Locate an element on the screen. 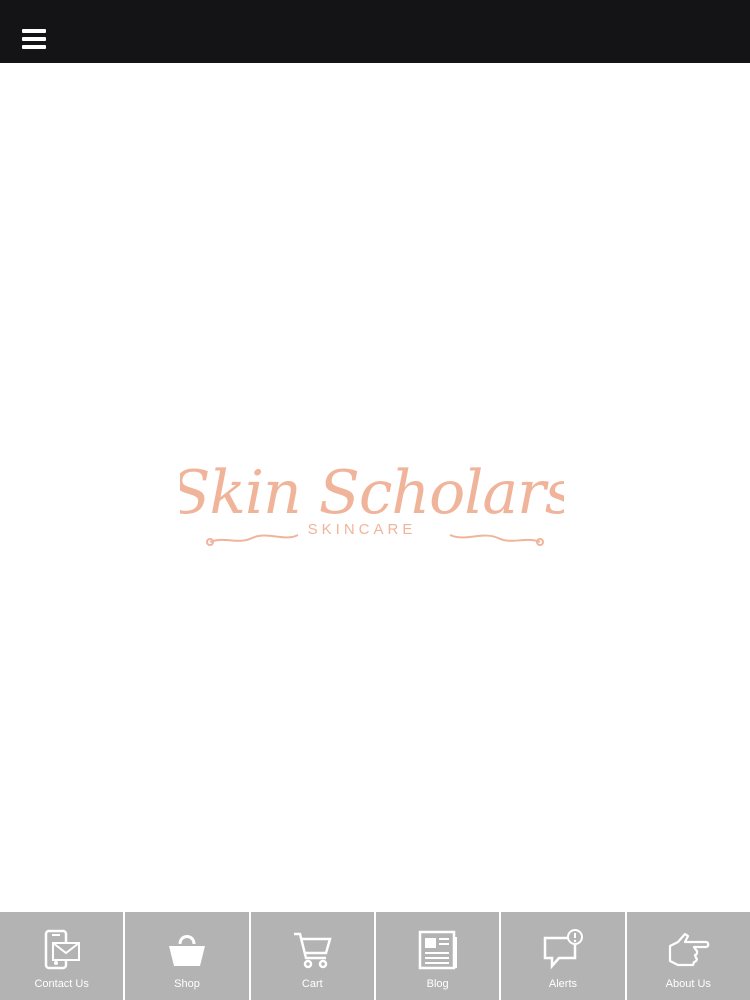  tab-cart: Cart is located at coordinates (313, 956).